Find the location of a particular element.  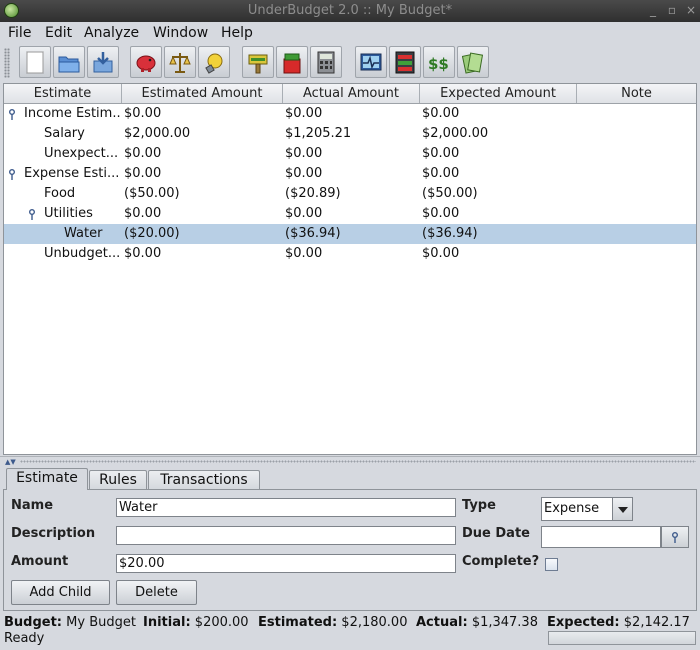

piggy-bank-button is located at coordinates (146, 62).